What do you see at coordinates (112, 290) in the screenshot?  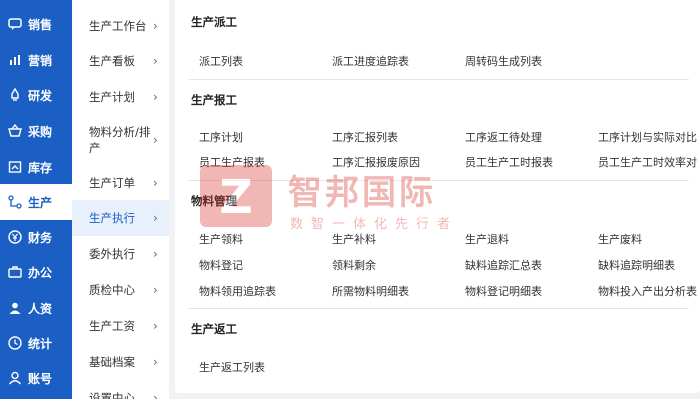 I see `nav-secondary-label: 质检中心` at bounding box center [112, 290].